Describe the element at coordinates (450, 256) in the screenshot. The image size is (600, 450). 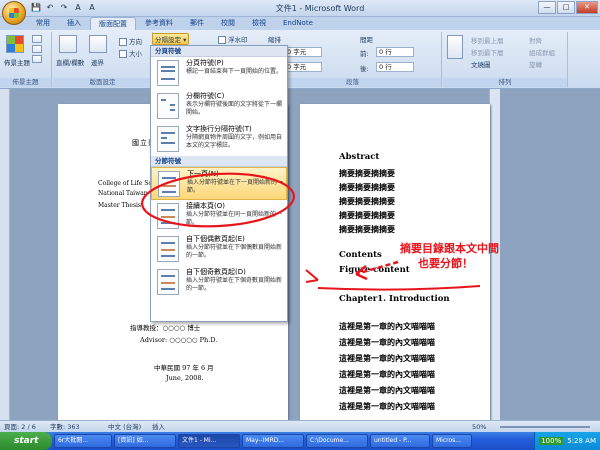
I see `annotation-text: 摘要目錄跟本文中間 也要分節！` at that location.